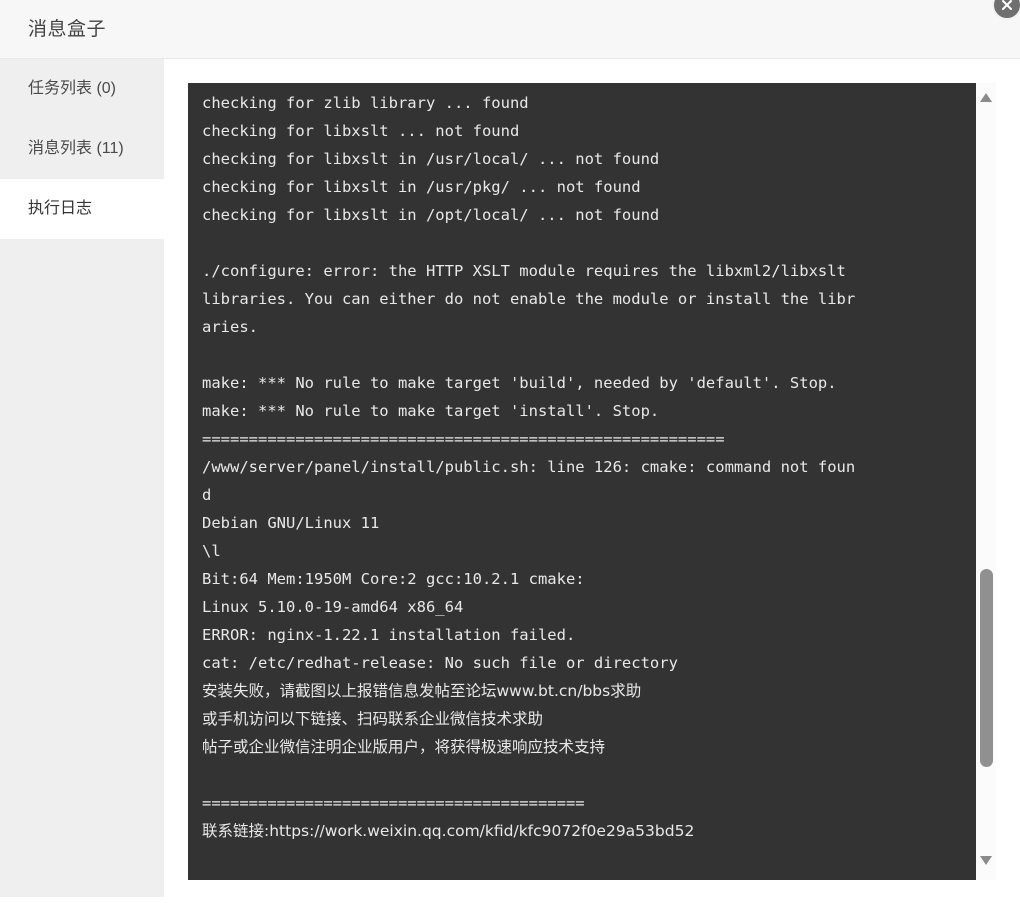  I want to click on scrollbar-thumb, so click(986, 668).